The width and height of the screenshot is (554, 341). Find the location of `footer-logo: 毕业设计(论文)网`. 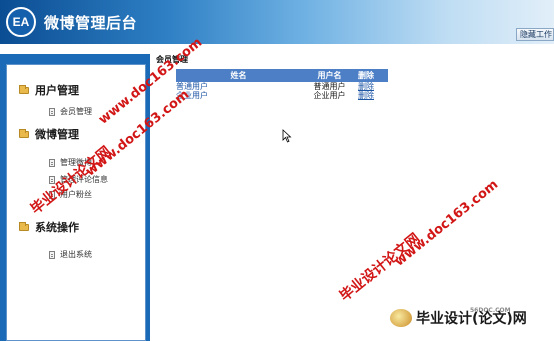

footer-logo: 毕业设计(论文)网 is located at coordinates (458, 318).